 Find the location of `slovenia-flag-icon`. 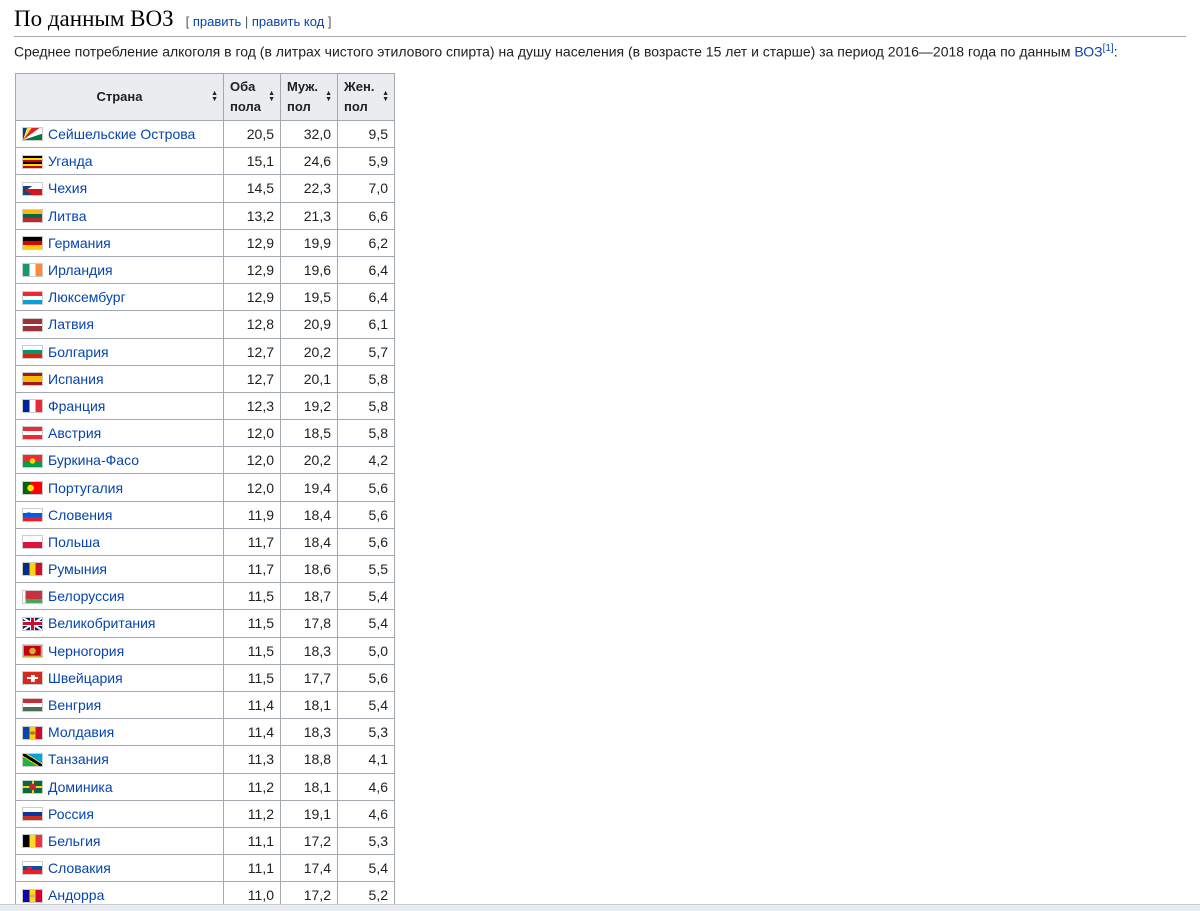

slovenia-flag-icon is located at coordinates (32, 515).